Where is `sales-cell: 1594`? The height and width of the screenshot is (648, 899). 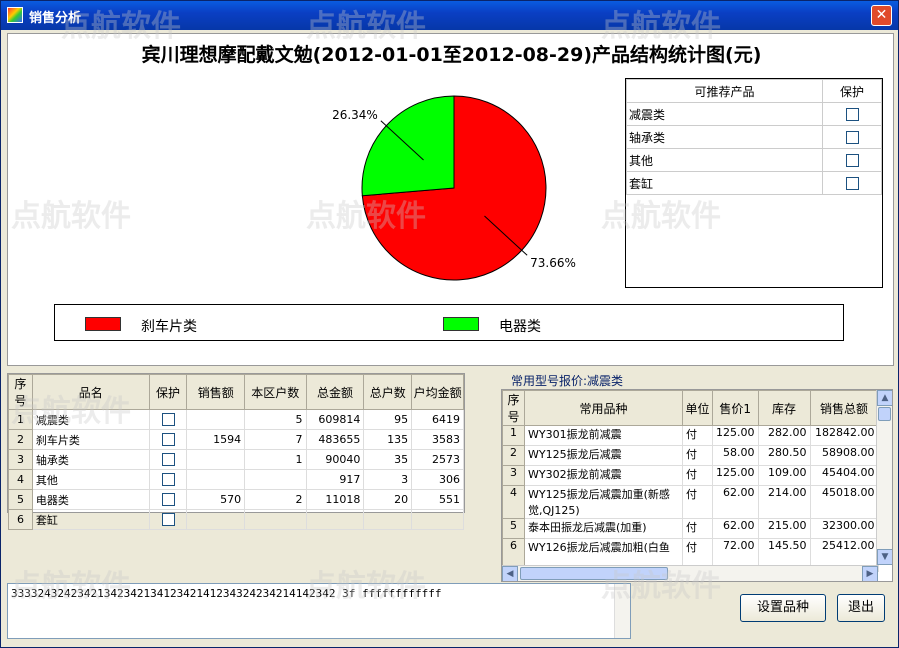 sales-cell: 1594 is located at coordinates (216, 439).